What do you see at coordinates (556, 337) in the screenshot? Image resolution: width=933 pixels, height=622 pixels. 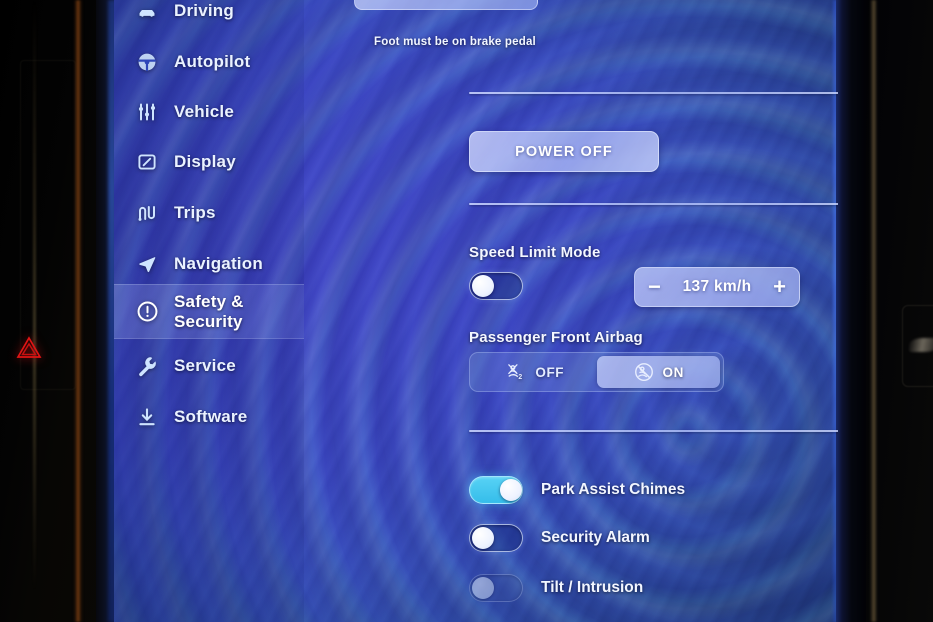 I see `passenger-front-airbag-title: Passenger Front Airbag` at bounding box center [556, 337].